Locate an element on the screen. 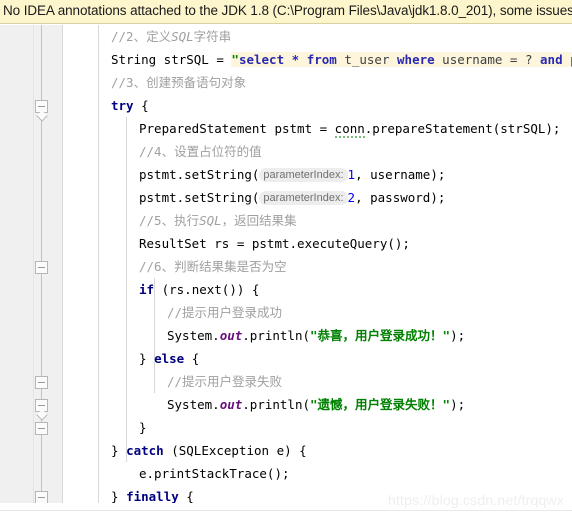 This screenshot has height=528, width=572. sql-keyword-and: and is located at coordinates (551, 59).